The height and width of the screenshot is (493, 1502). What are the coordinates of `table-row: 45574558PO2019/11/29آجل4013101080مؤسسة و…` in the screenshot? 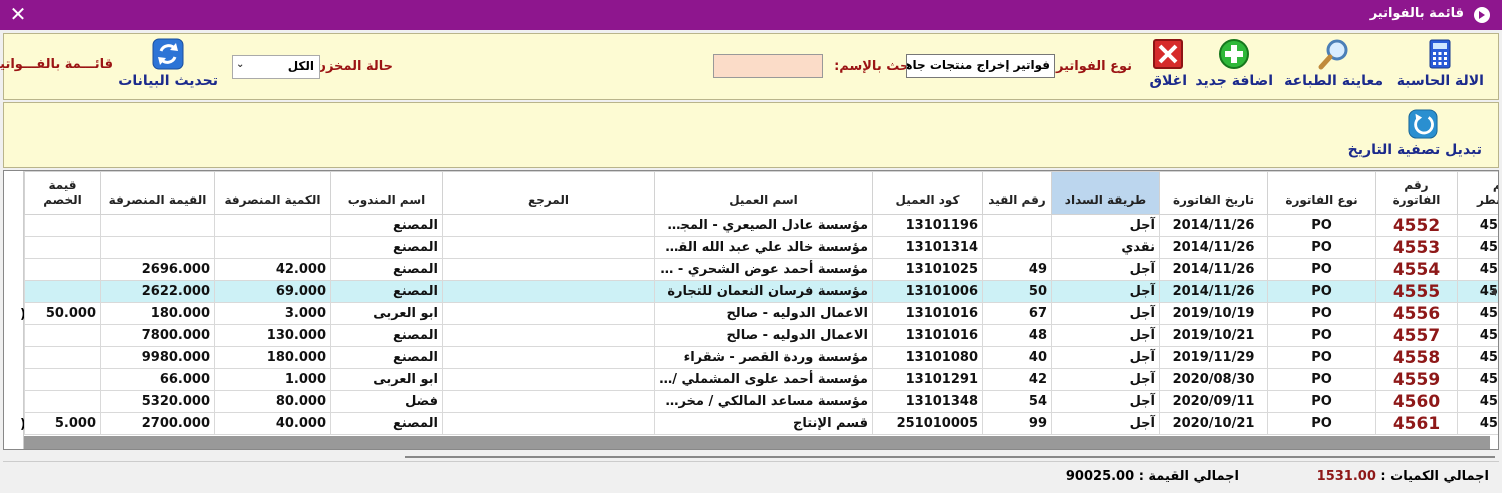 It's located at (761, 357).